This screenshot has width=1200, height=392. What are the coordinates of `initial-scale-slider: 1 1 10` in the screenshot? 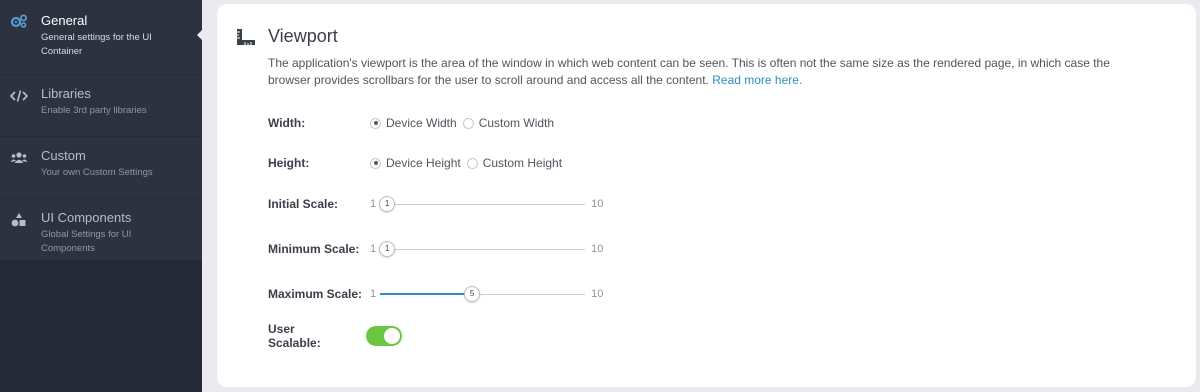 It's located at (487, 203).